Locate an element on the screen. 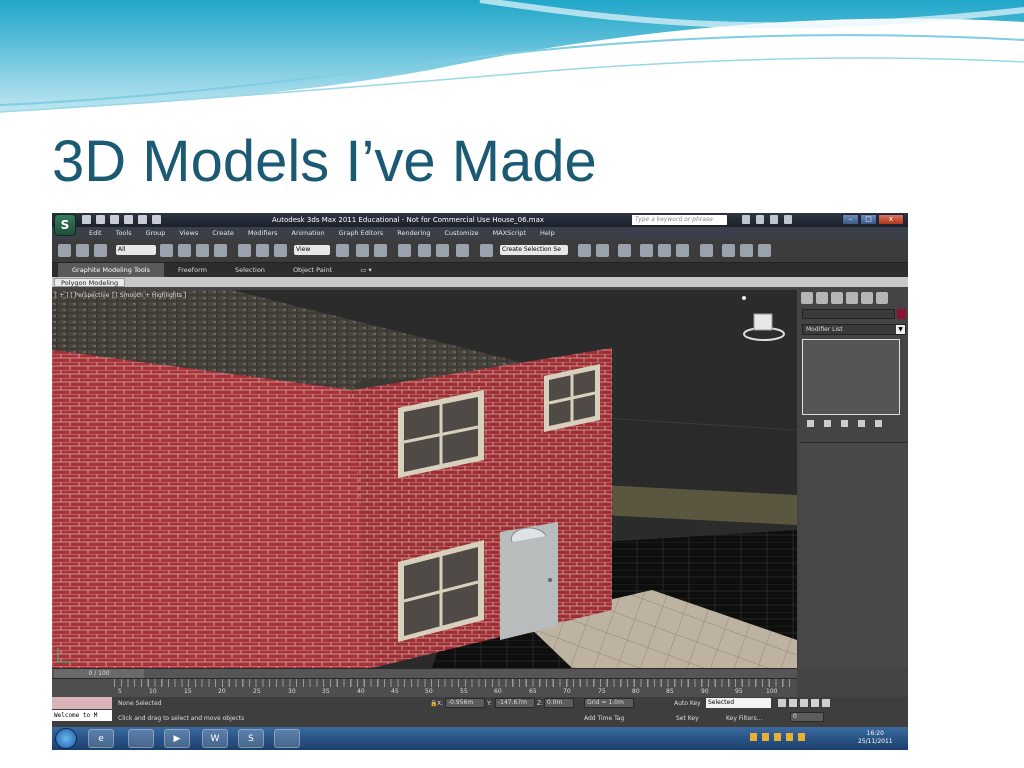  network-icon is located at coordinates (789, 737).